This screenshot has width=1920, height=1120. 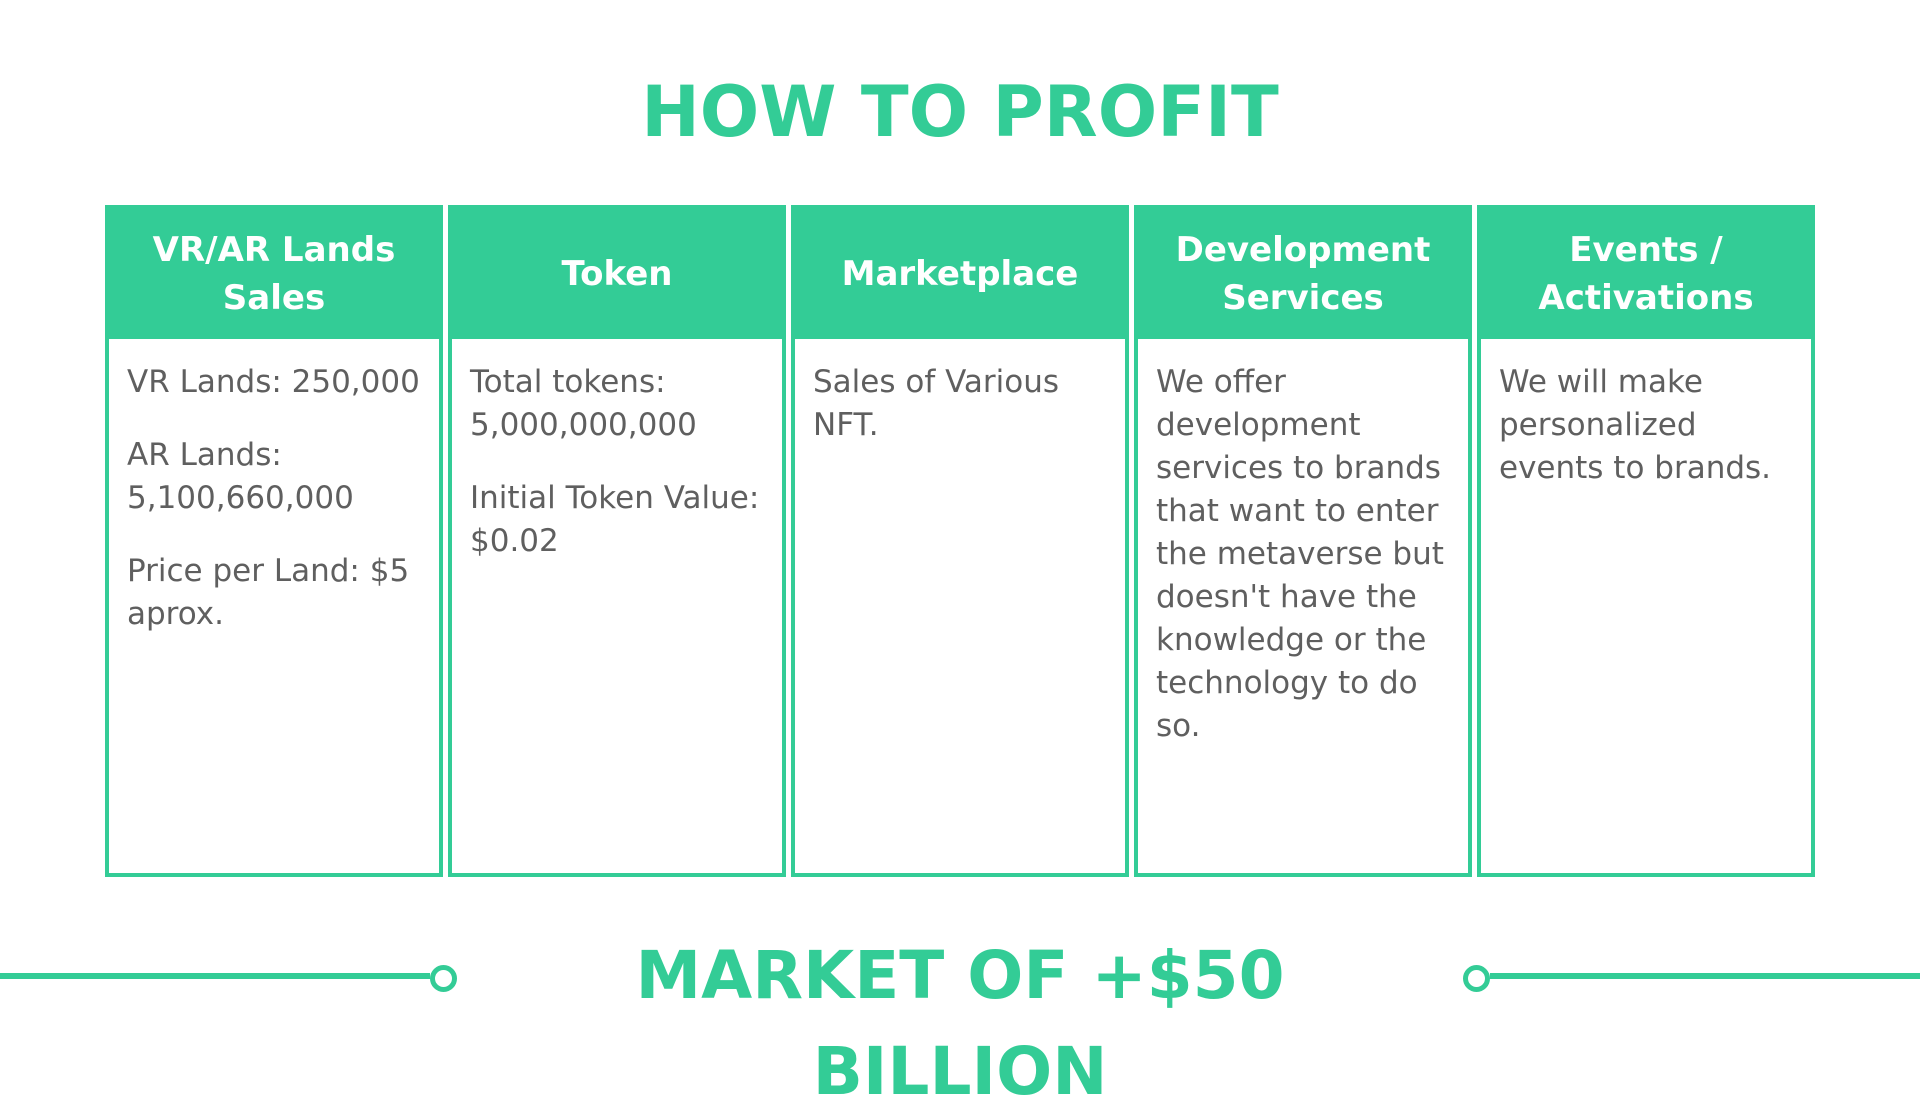 I want to click on column-header: Token, so click(x=617, y=274).